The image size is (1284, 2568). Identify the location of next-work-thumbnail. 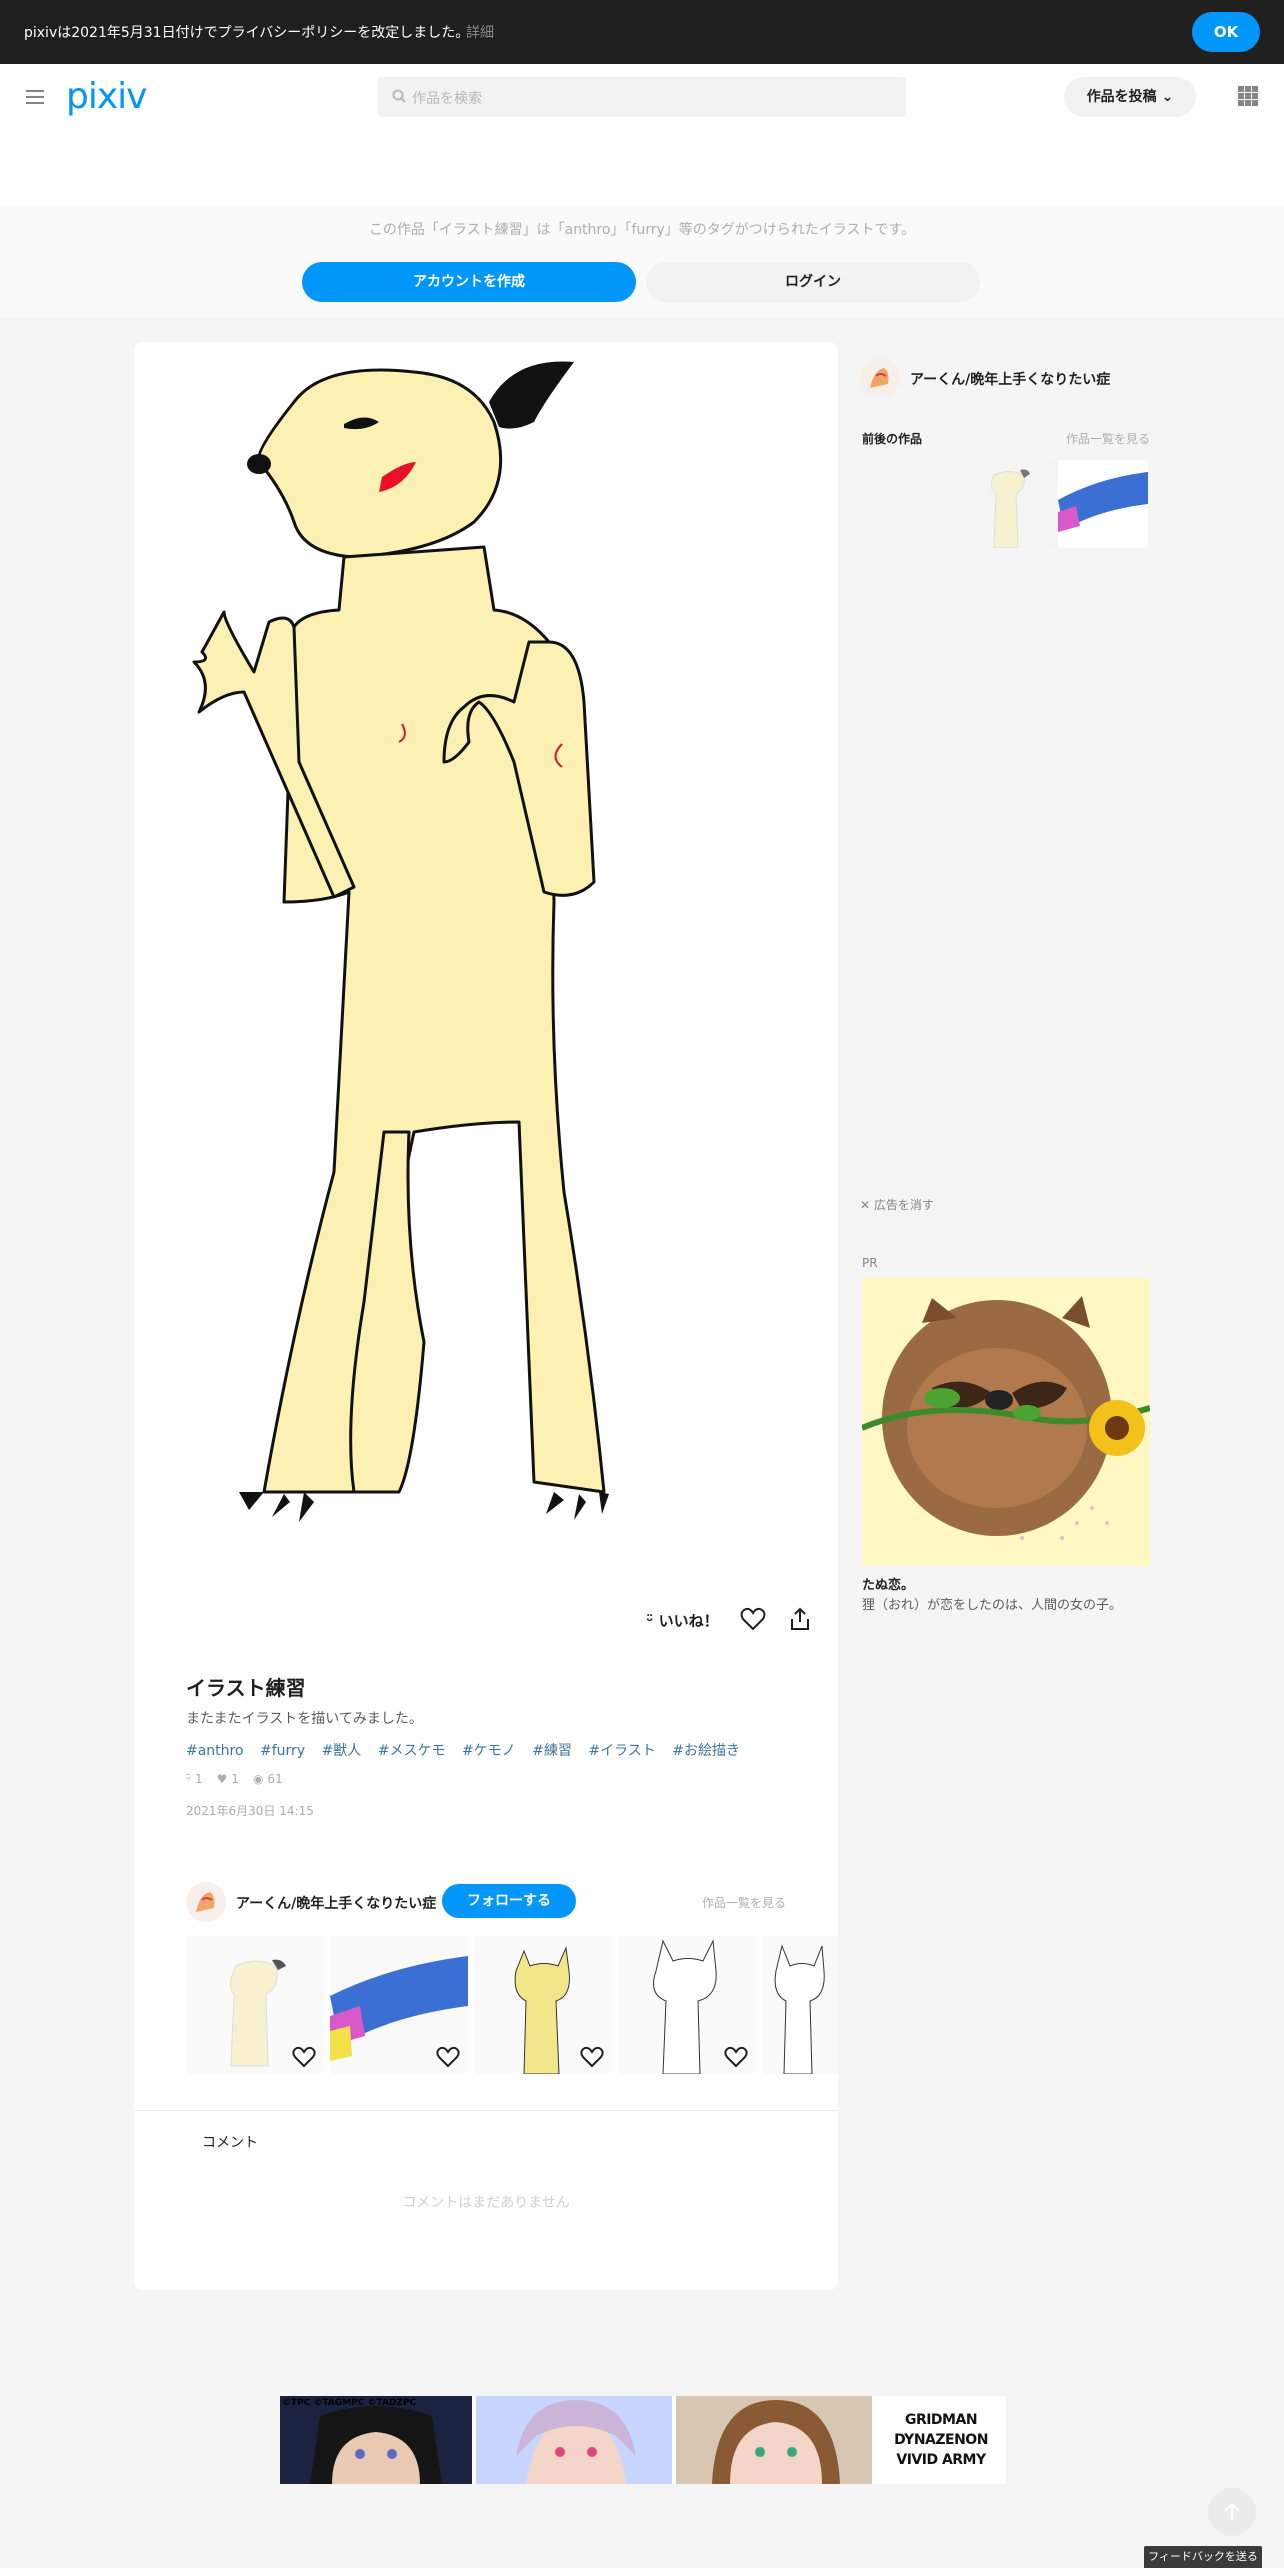
(1103, 504).